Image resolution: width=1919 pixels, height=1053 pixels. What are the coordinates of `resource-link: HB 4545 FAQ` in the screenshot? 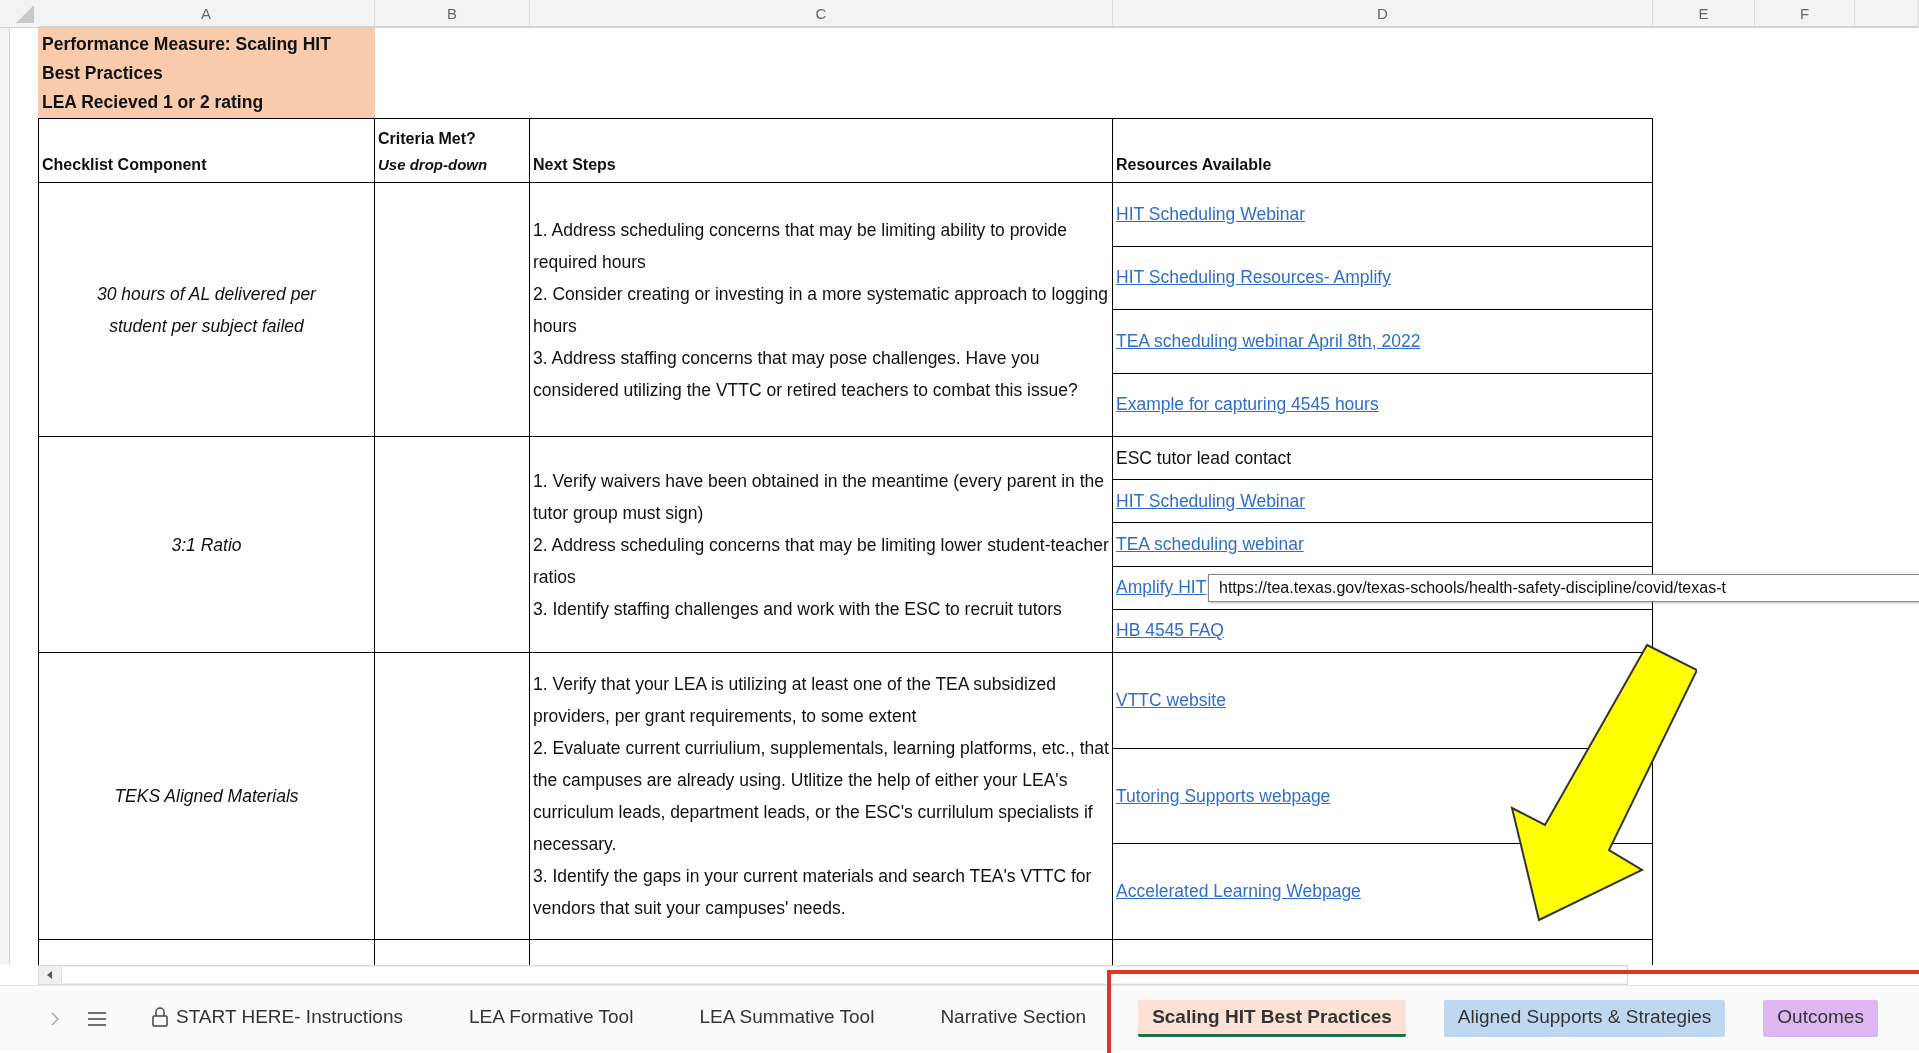 It's located at (1170, 631).